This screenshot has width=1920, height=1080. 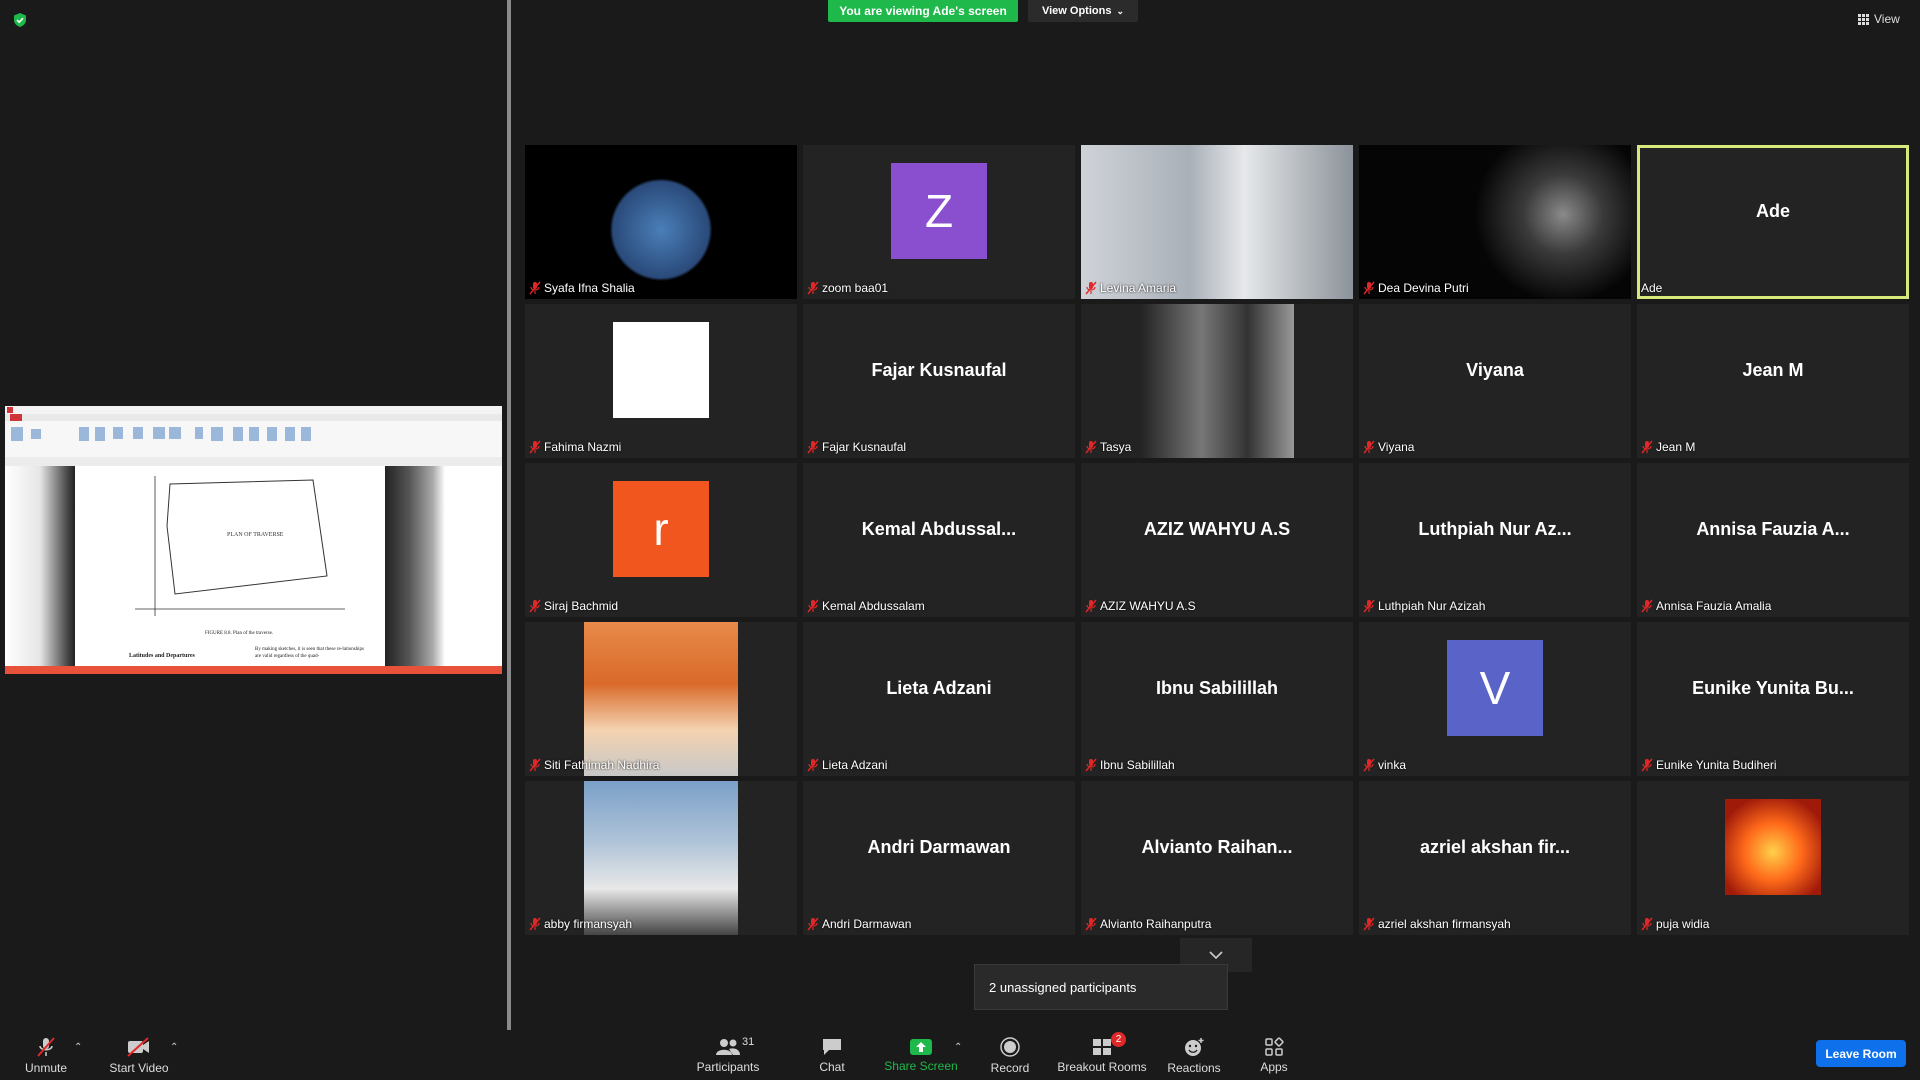 What do you see at coordinates (1651, 288) in the screenshot?
I see `participant-label: Ade` at bounding box center [1651, 288].